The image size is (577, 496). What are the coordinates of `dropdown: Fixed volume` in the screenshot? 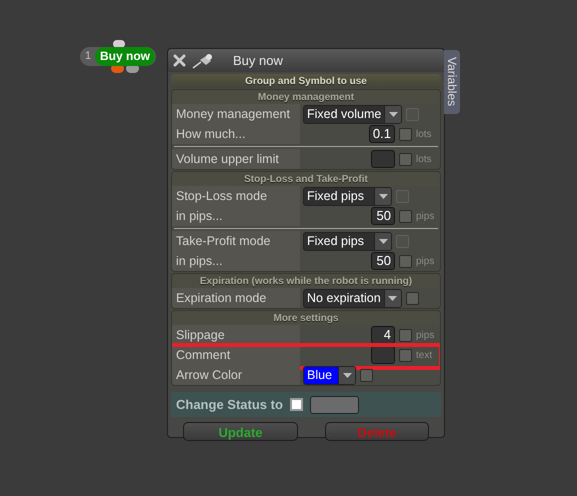 It's located at (352, 114).